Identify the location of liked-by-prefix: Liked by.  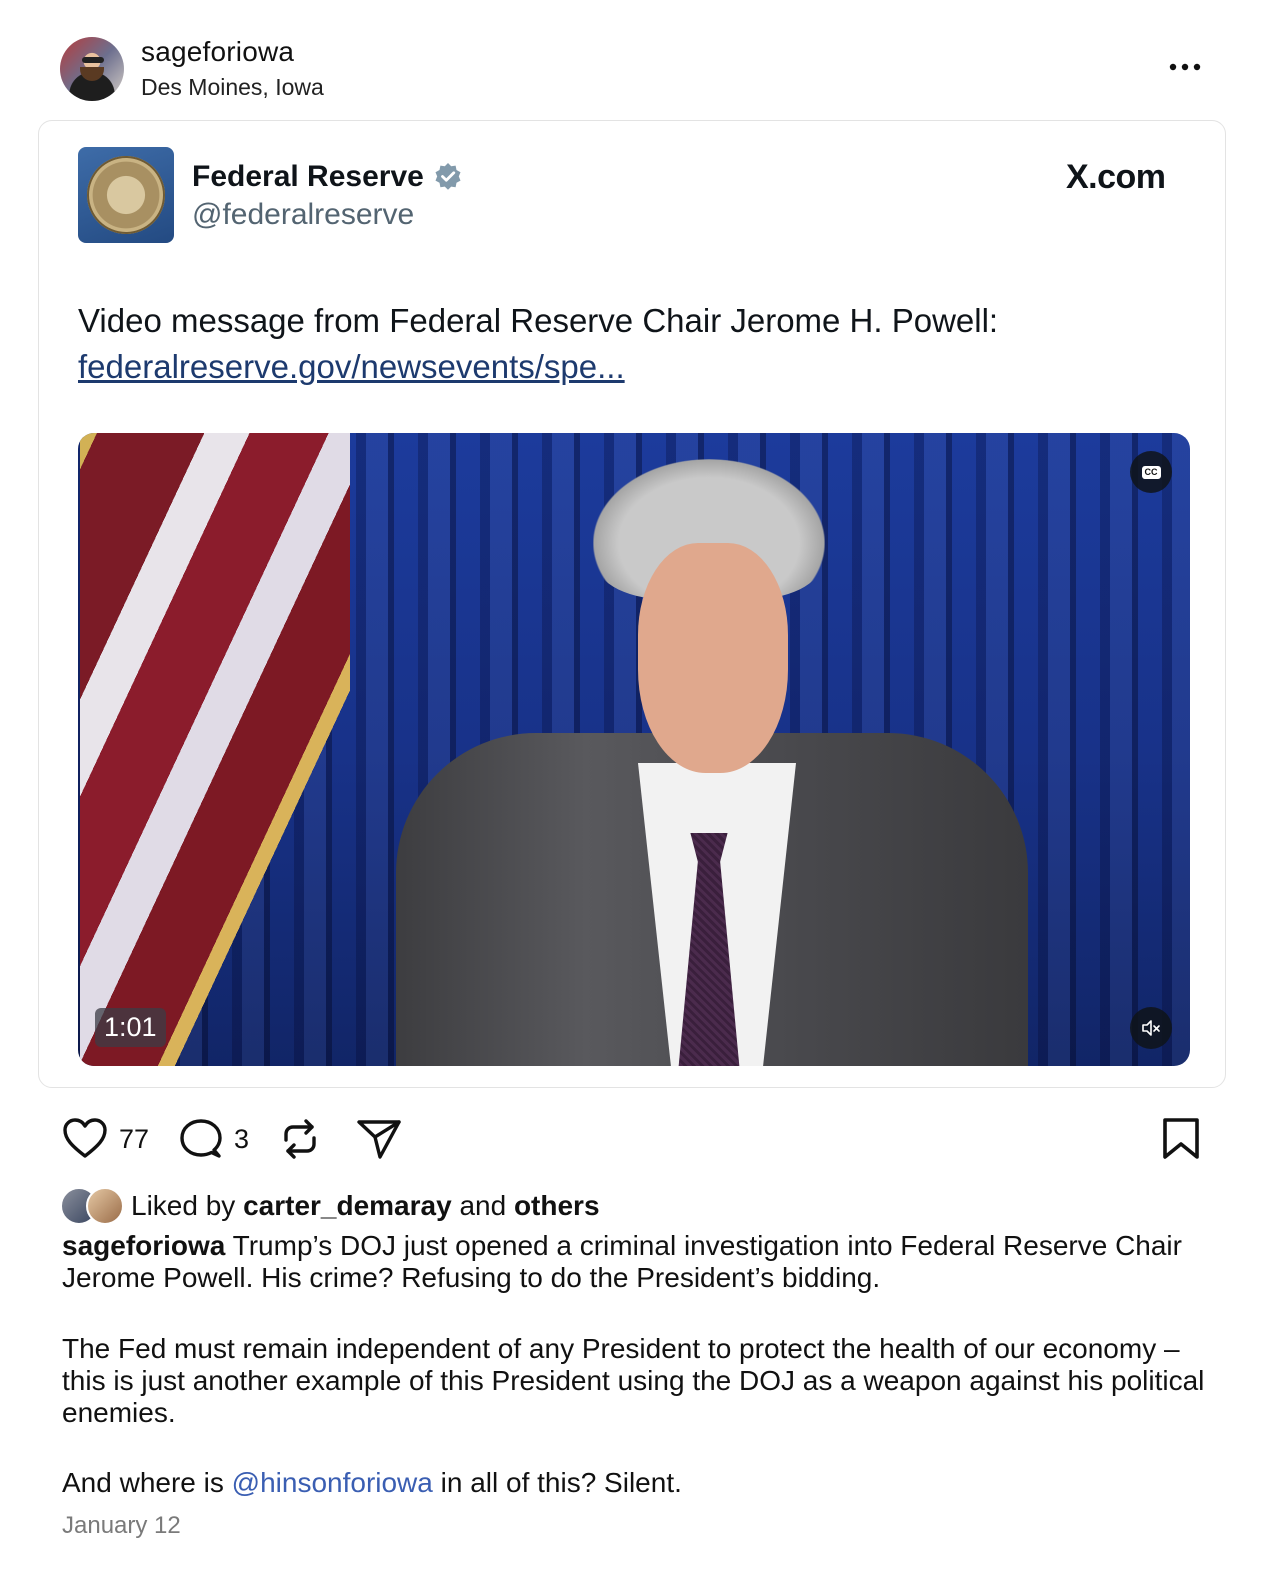
(183, 1205).